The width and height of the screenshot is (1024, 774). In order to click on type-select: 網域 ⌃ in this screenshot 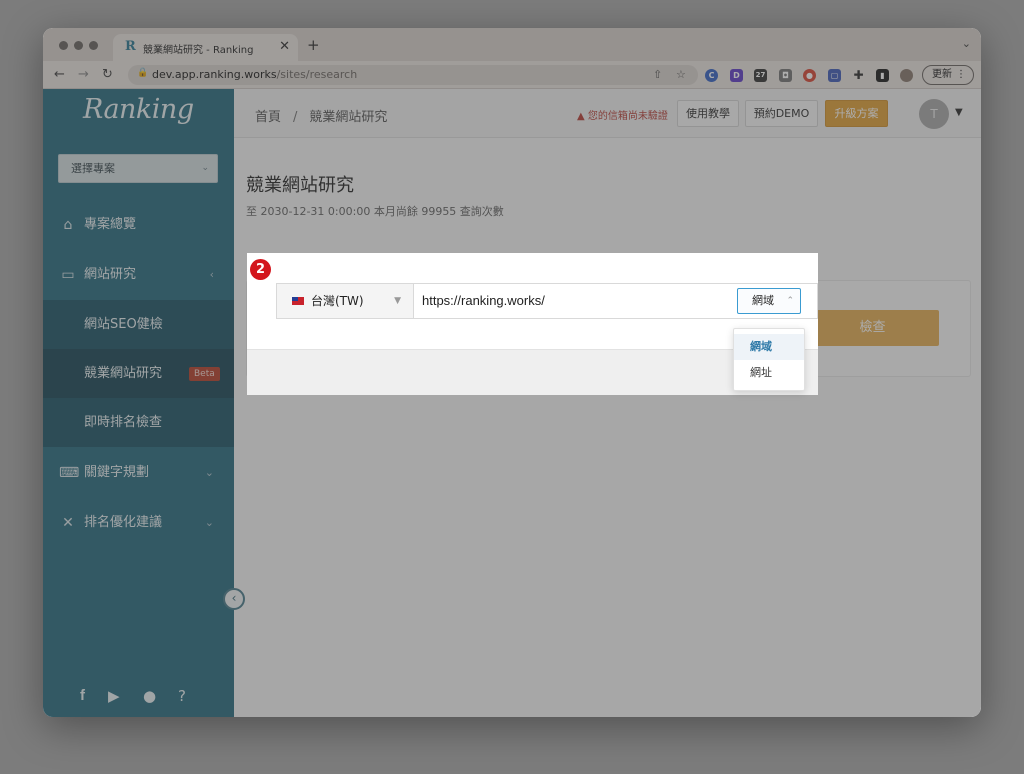, I will do `click(769, 301)`.